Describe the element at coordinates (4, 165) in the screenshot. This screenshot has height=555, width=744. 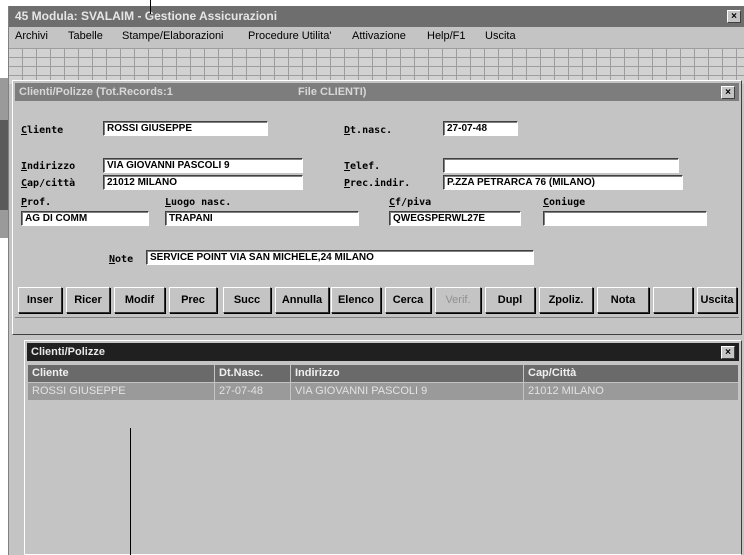
I see `background-window-edge-dark` at that location.